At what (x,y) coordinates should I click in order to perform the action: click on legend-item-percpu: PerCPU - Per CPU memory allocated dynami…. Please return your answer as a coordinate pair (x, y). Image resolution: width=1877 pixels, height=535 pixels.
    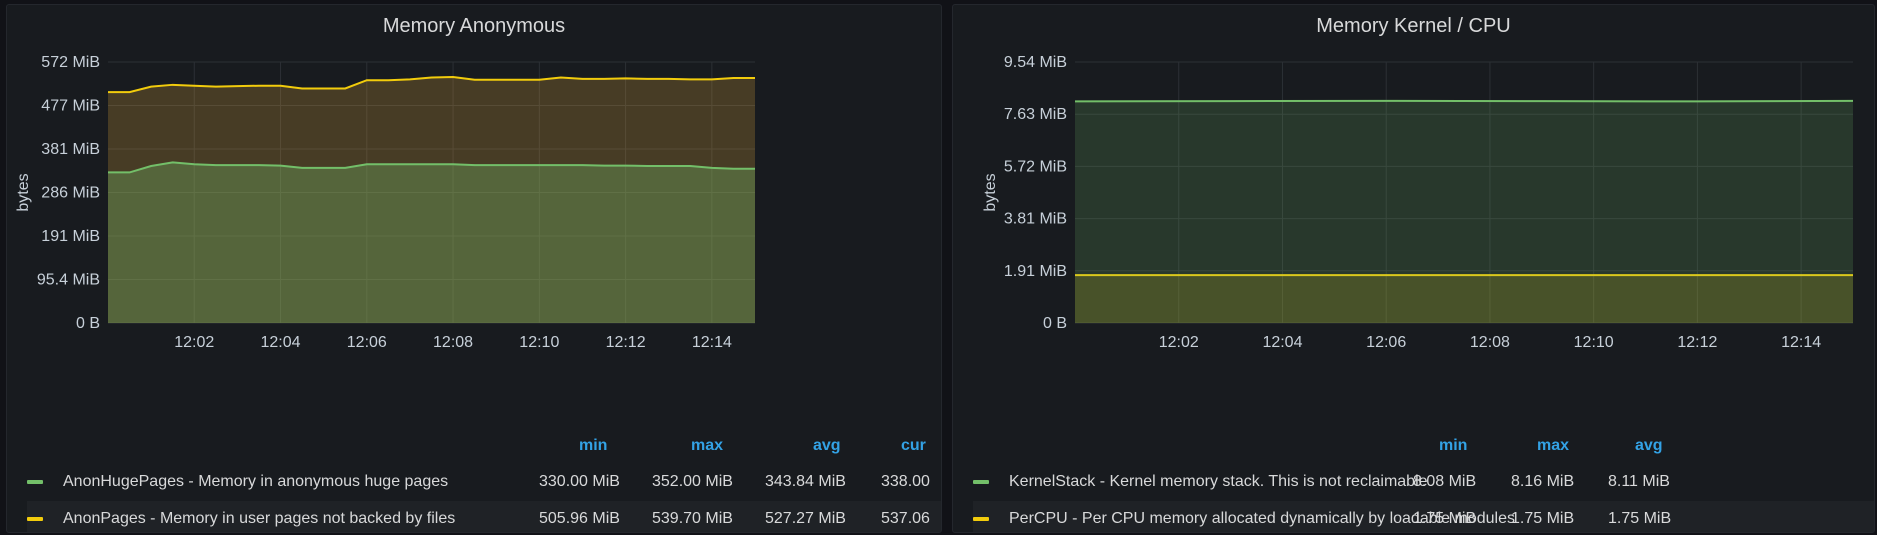
    Looking at the image, I should click on (1423, 516).